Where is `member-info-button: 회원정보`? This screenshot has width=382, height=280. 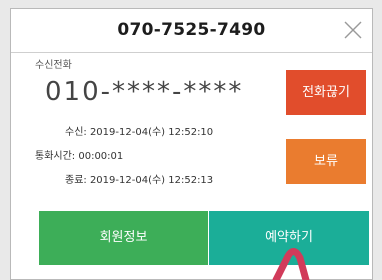 member-info-button: 회원정보 is located at coordinates (123, 238).